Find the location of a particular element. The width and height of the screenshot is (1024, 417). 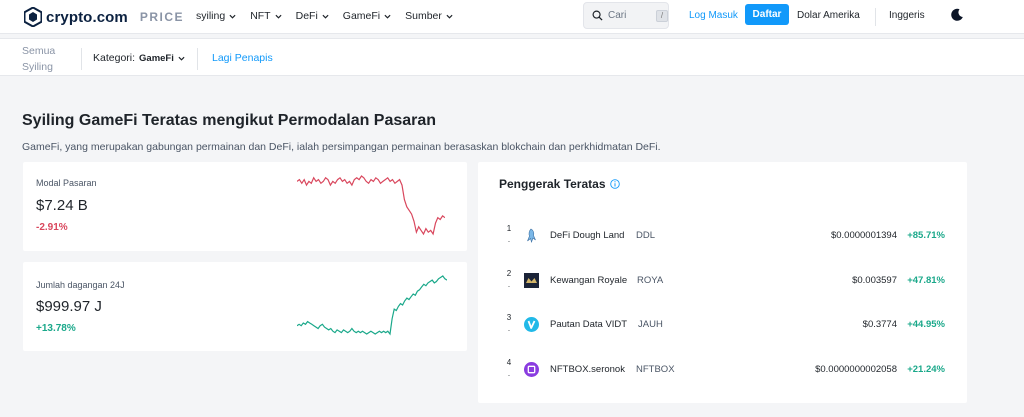

mover-symbol: DDL is located at coordinates (646, 235).